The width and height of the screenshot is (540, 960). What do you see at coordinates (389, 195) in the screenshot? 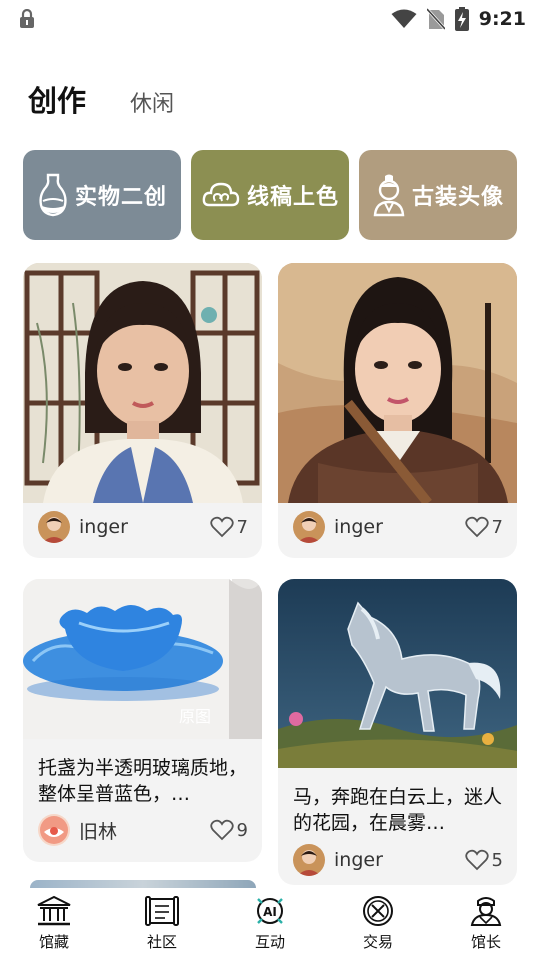
I see `ancient-portrait-icon` at bounding box center [389, 195].